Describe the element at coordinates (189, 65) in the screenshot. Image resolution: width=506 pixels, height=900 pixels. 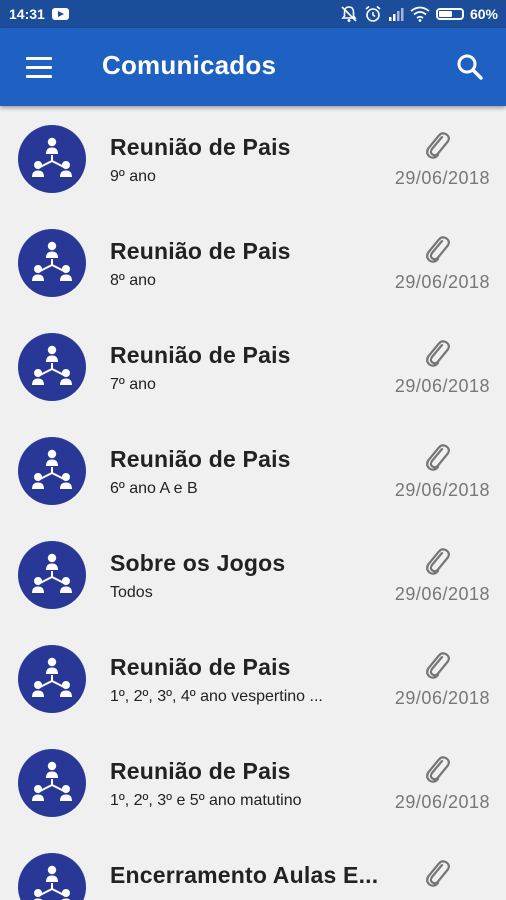
I see `page-title: Comunicados` at that location.